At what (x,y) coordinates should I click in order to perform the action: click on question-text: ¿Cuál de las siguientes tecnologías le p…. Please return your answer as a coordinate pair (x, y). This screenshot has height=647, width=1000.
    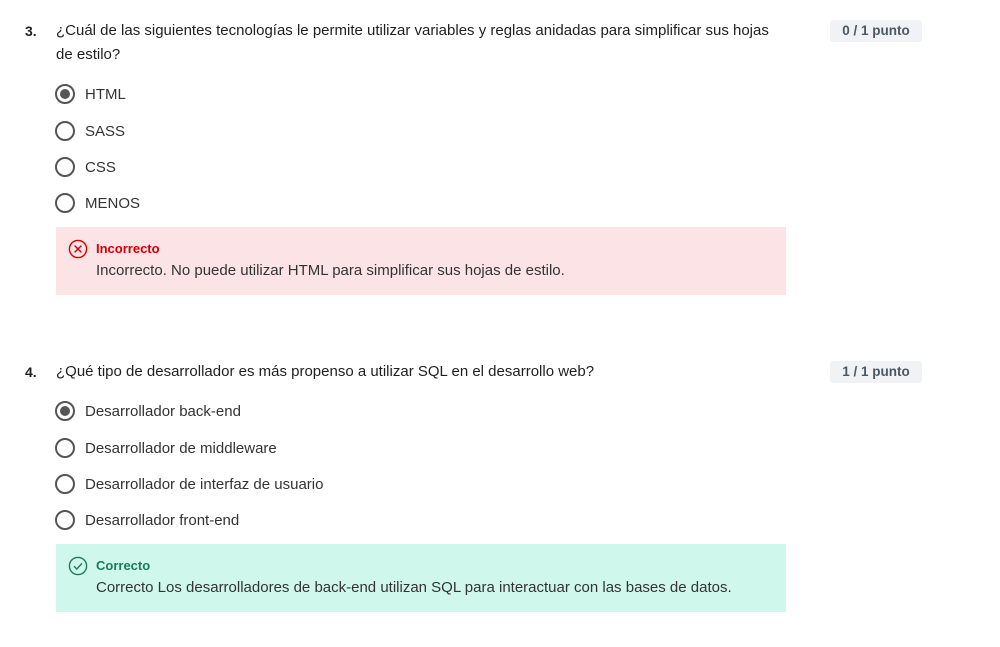
    Looking at the image, I should click on (412, 42).